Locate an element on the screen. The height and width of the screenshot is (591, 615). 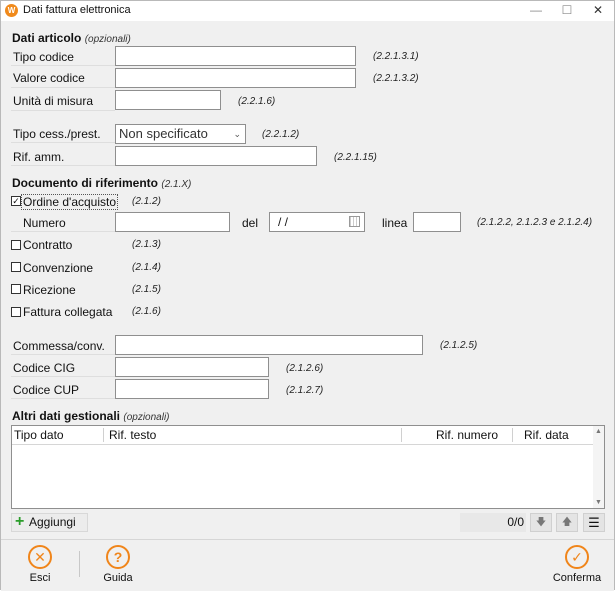
del-date-field: / / is located at coordinates (317, 222).